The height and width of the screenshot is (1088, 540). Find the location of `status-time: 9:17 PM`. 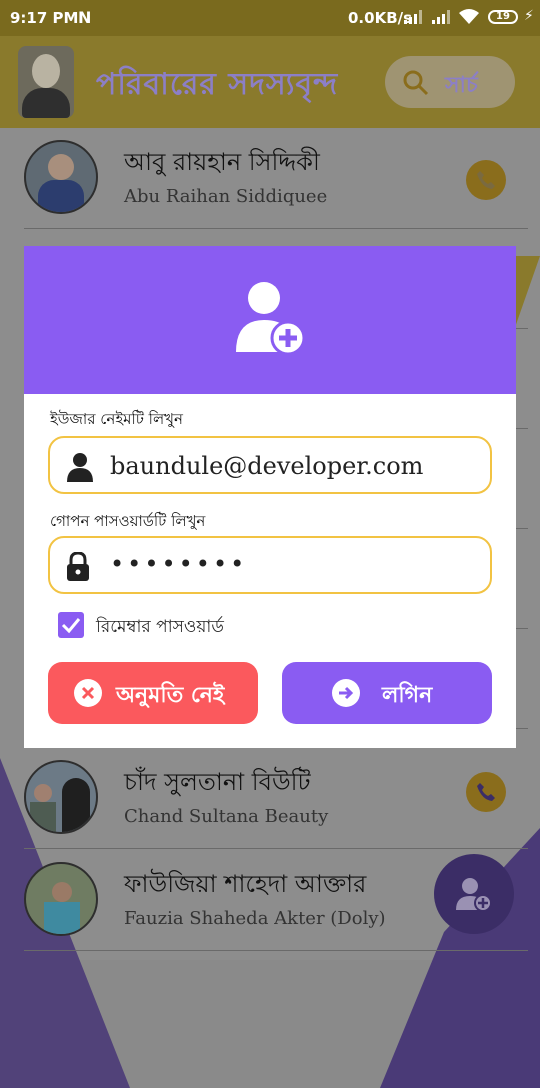

status-time: 9:17 PM is located at coordinates (44, 18).